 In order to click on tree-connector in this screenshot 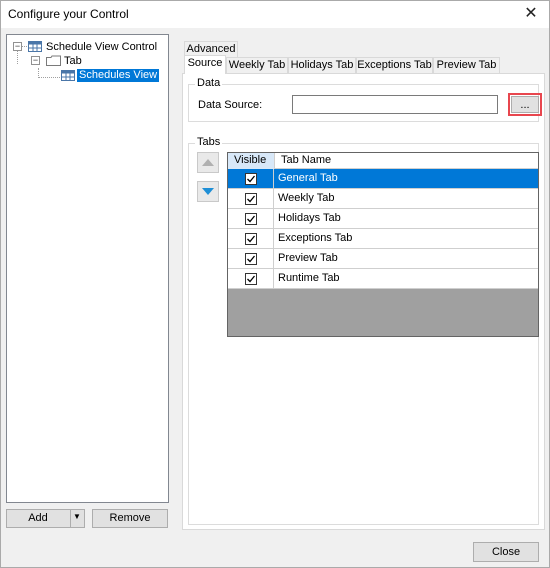, I will do `click(49, 77)`.